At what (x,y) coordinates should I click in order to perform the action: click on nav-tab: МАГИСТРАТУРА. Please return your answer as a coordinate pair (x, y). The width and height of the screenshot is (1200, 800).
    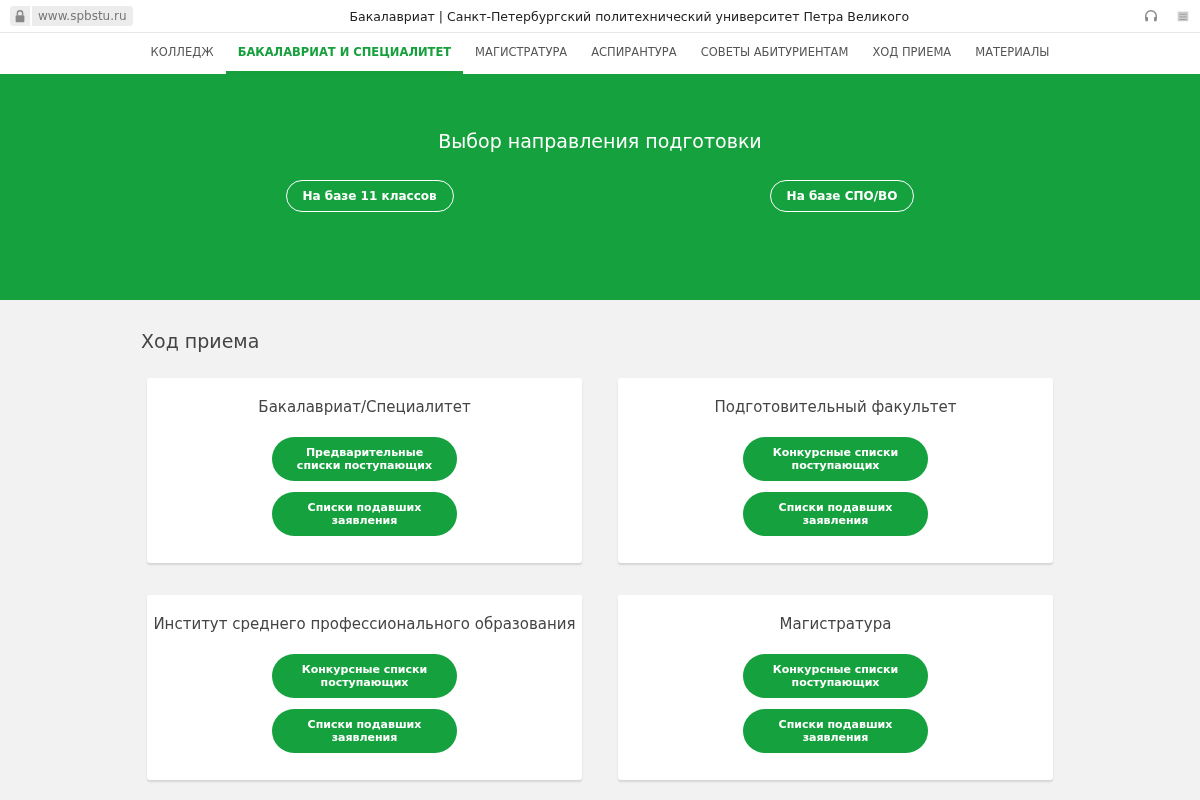
    Looking at the image, I should click on (521, 53).